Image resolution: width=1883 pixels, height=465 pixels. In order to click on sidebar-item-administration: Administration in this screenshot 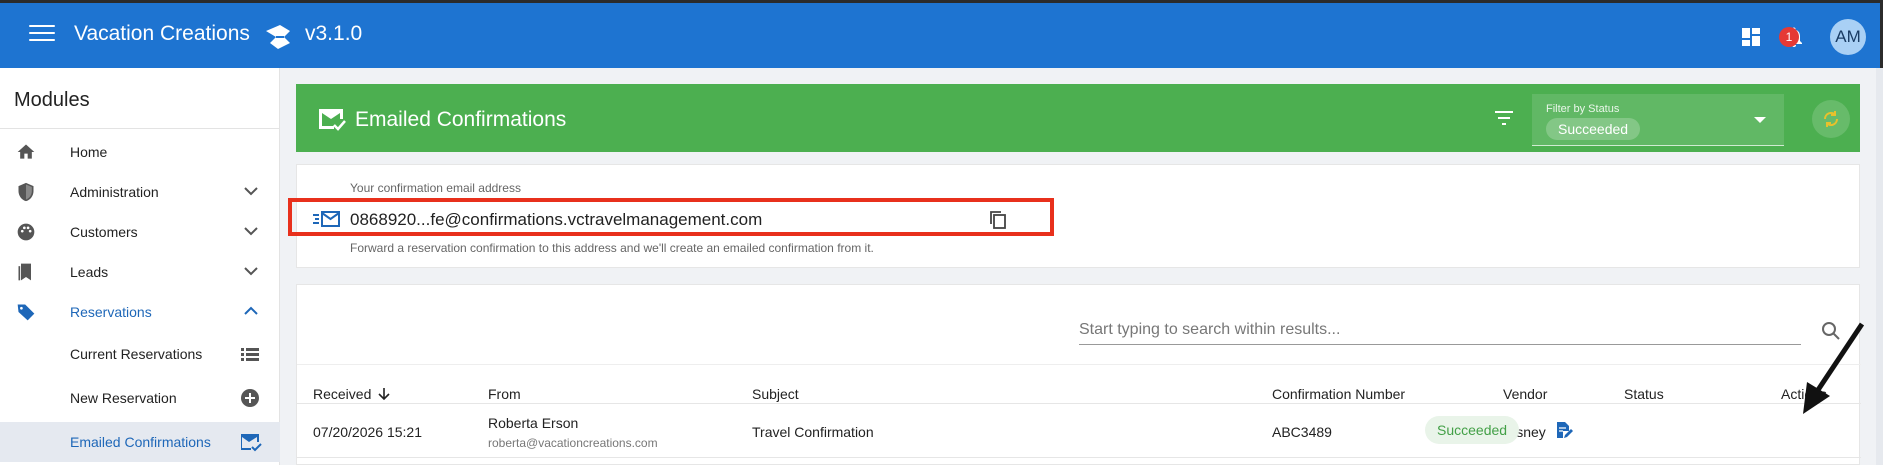, I will do `click(140, 192)`.